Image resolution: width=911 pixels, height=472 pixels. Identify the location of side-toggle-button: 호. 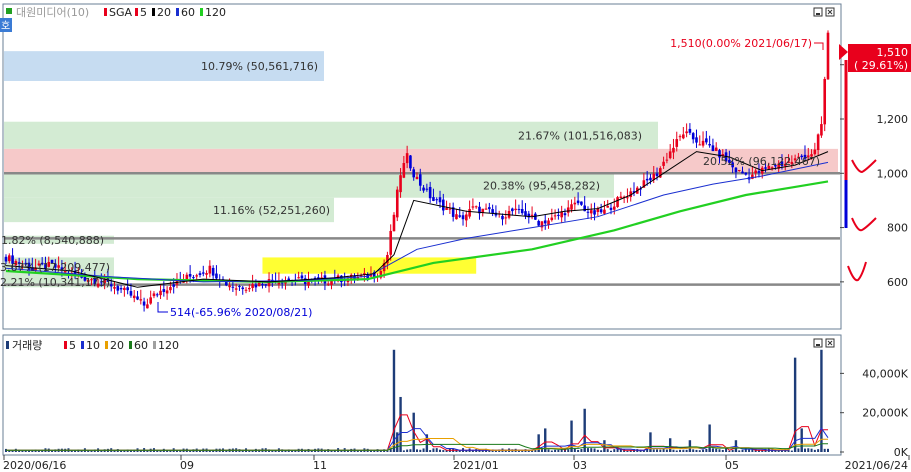
(6, 25).